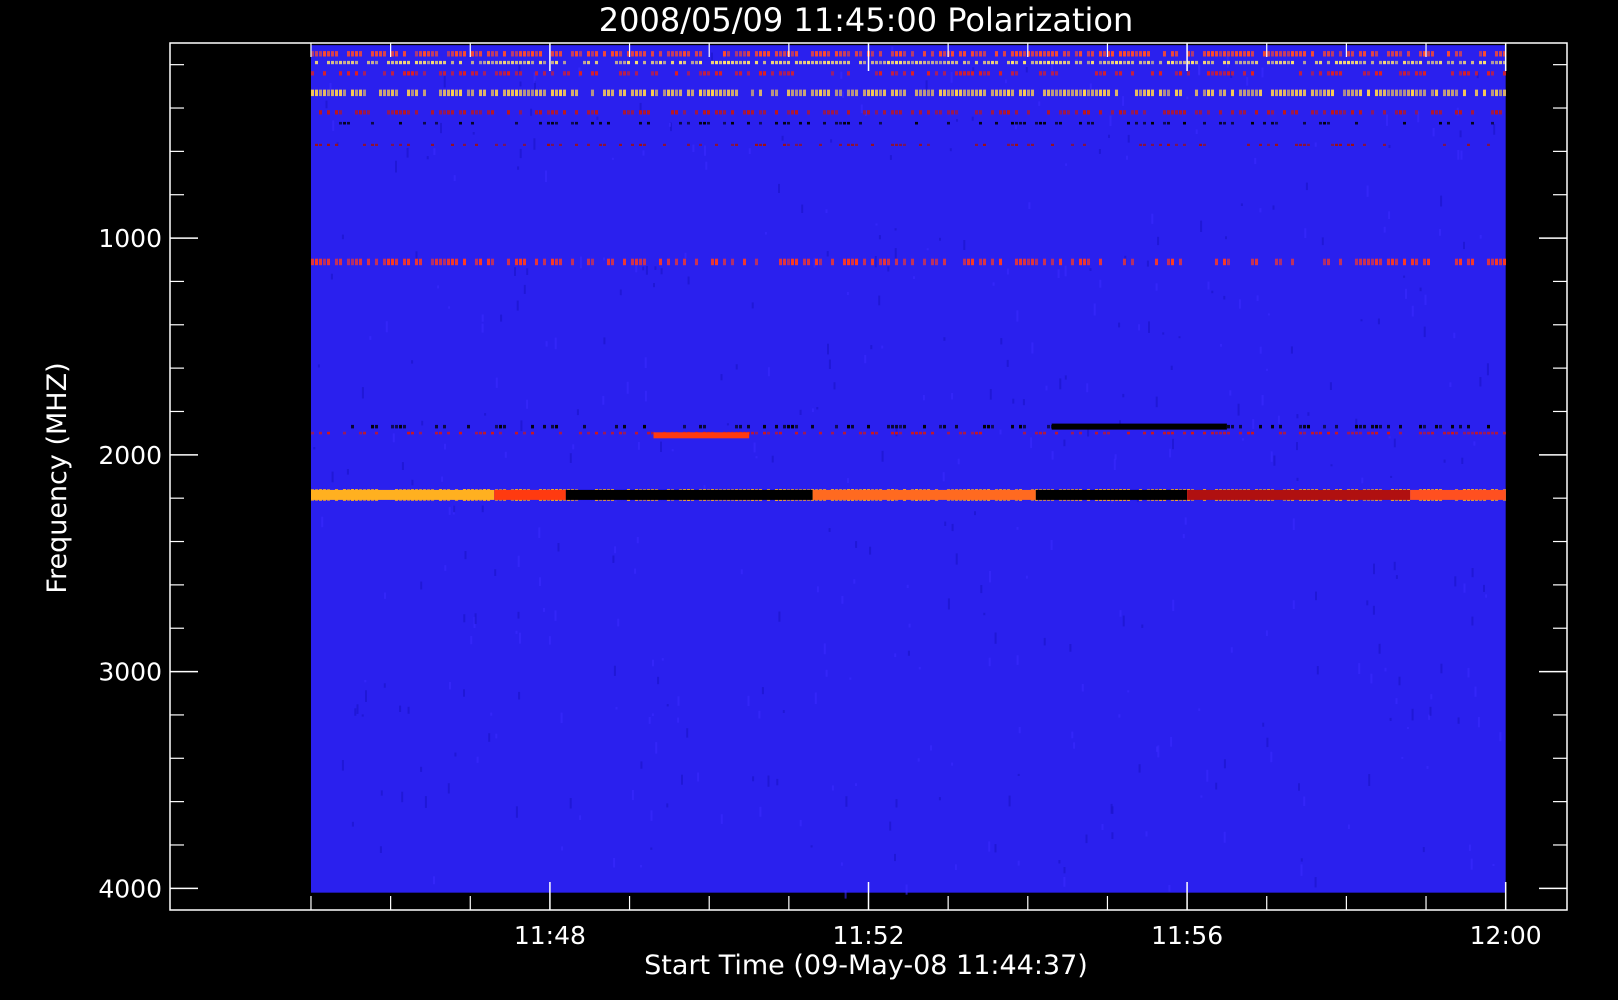 This screenshot has width=1618, height=1000. I want to click on y-tick-label: 1000, so click(130, 238).